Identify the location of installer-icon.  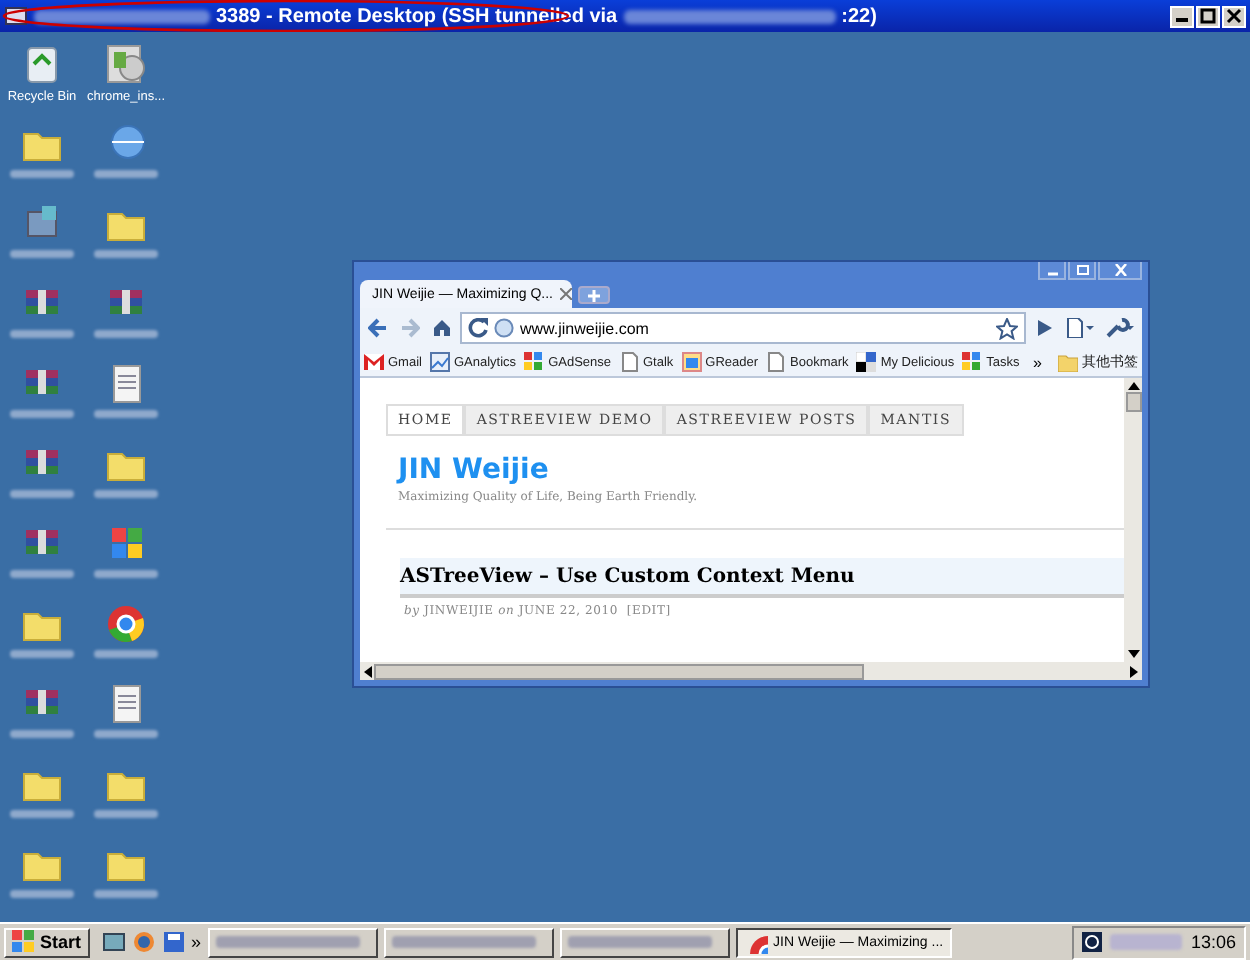
(126, 64).